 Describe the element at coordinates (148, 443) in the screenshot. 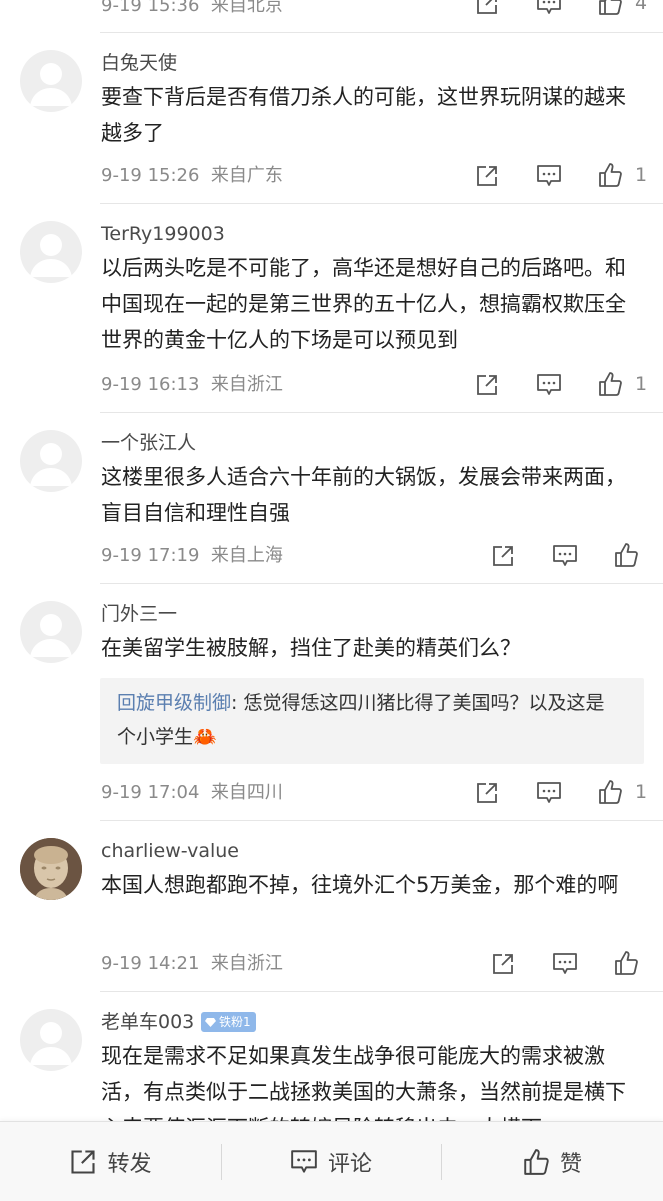

I see `username: 一个张江人` at that location.